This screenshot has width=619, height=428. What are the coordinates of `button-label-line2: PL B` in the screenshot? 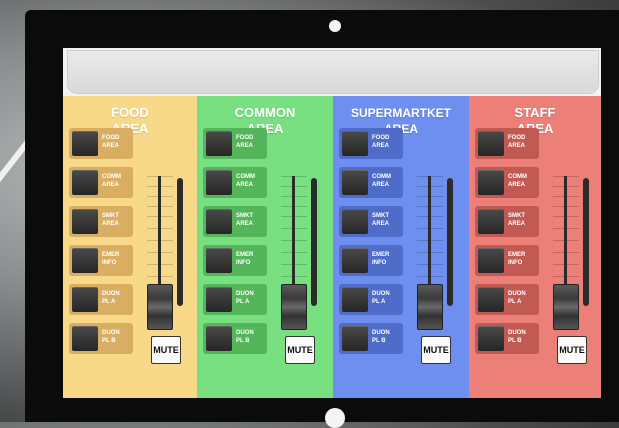 It's located at (109, 341).